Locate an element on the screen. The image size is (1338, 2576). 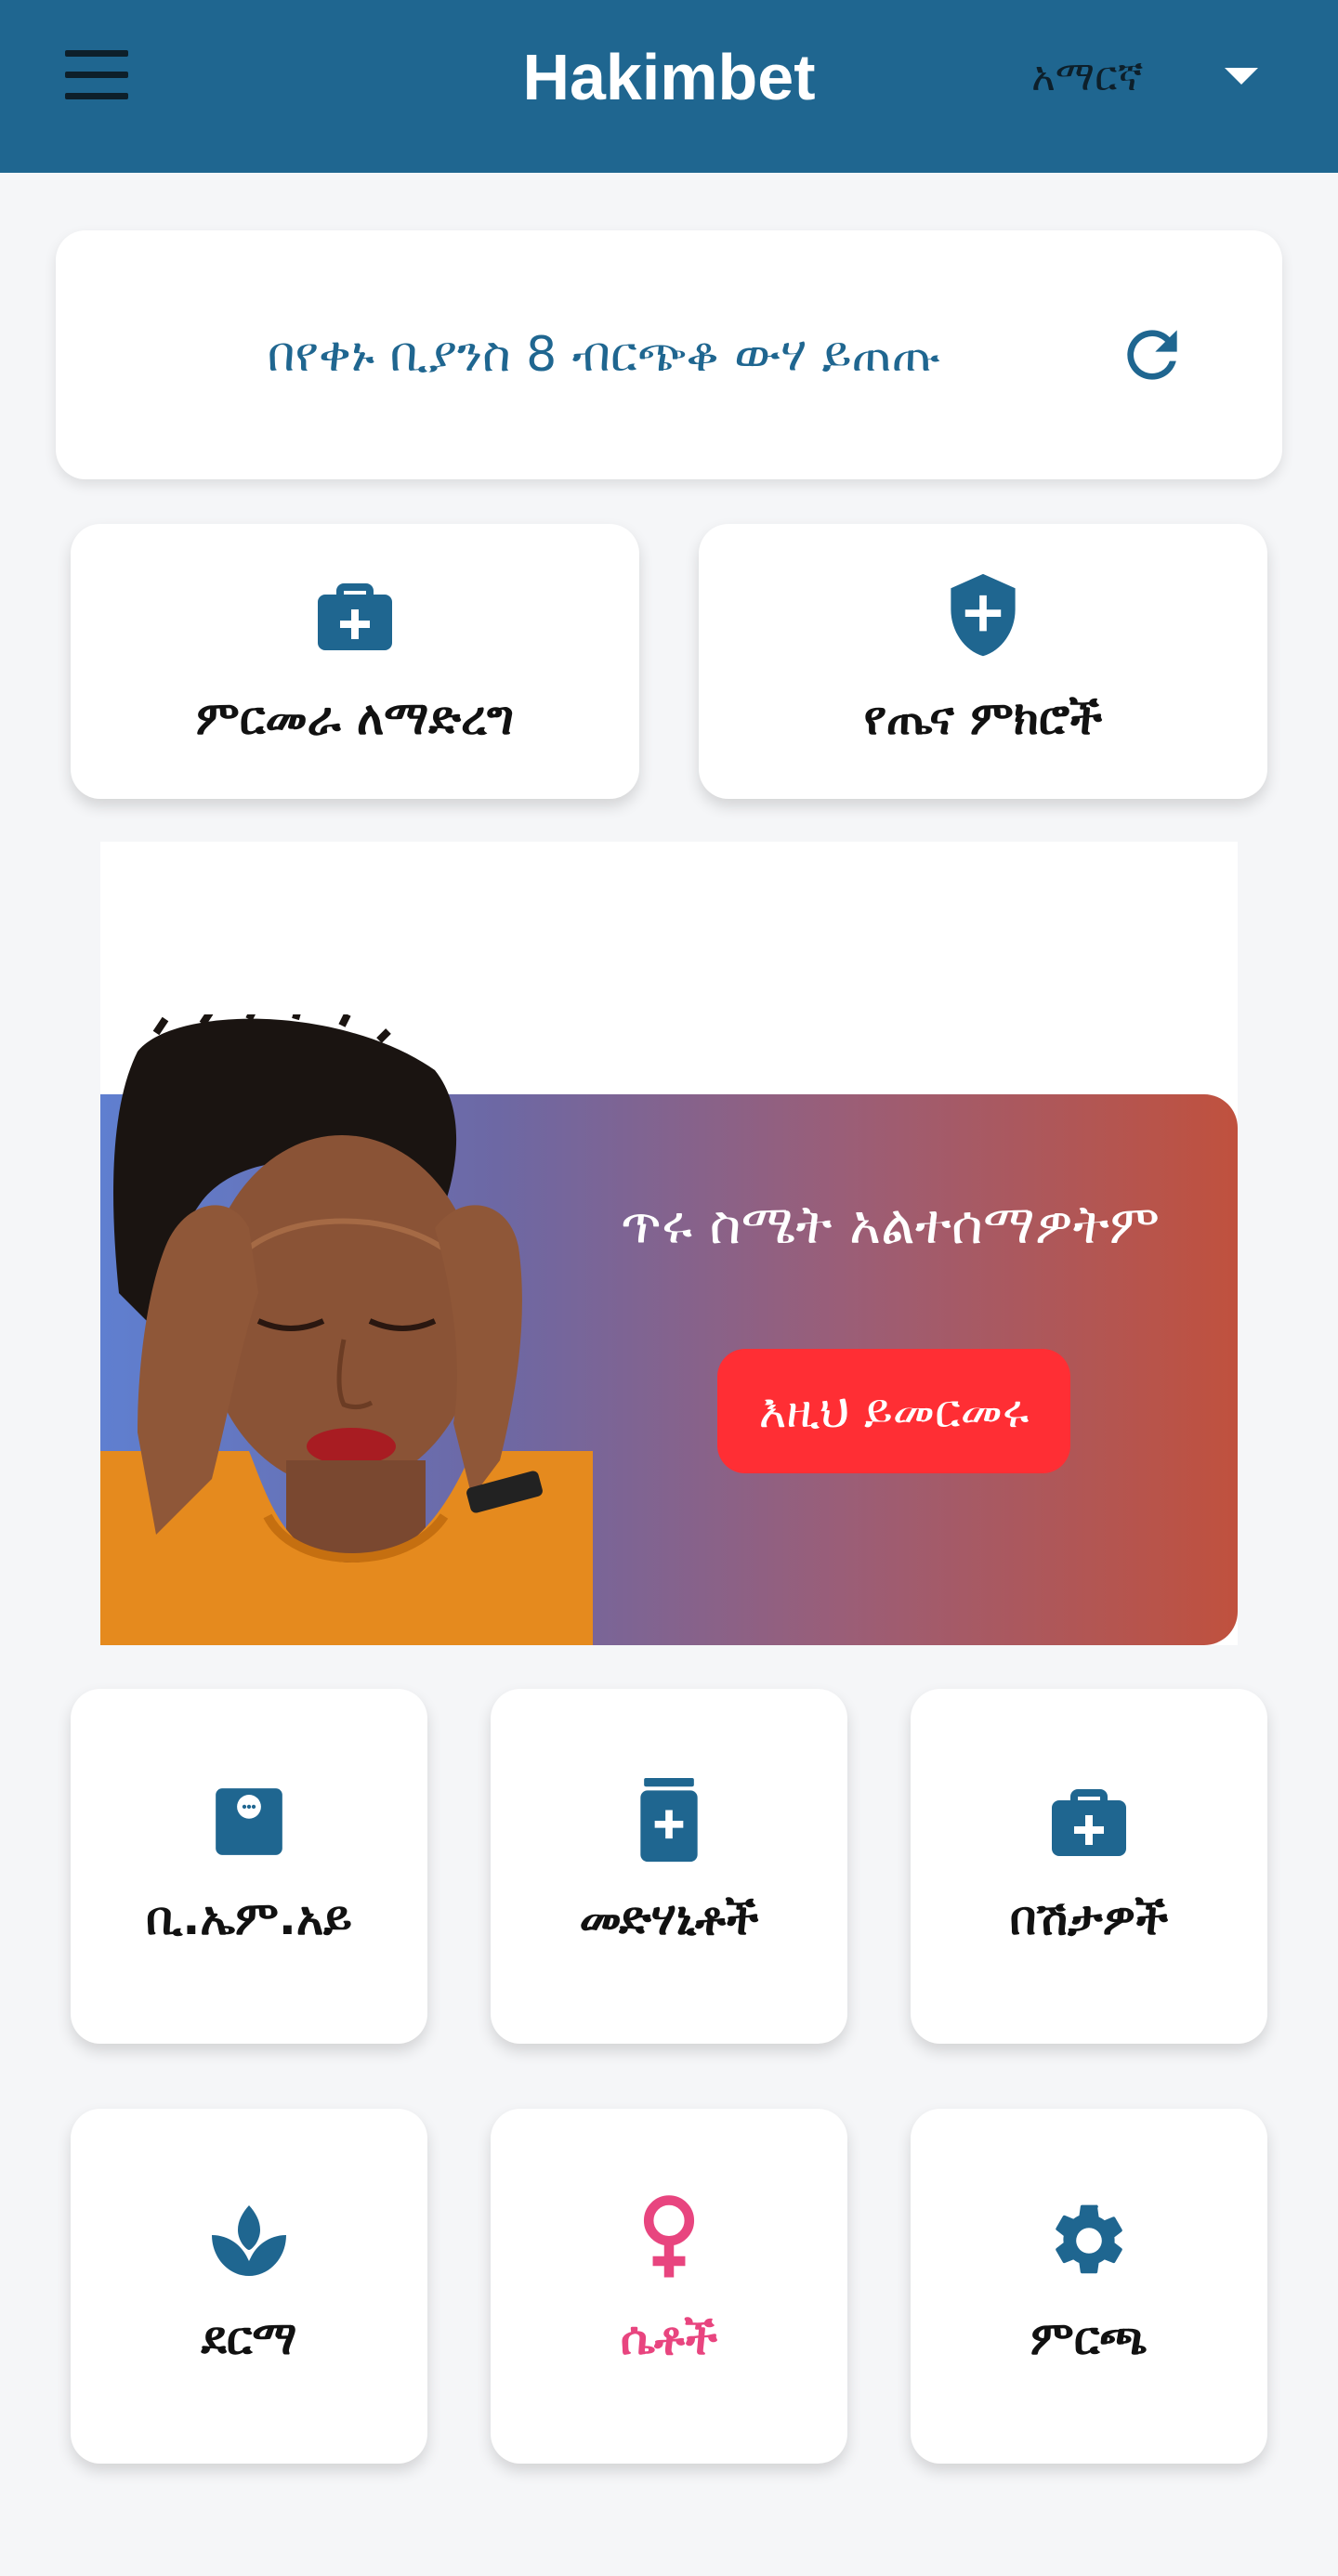
daily-tip-text: በየቀኑ ቢያንስ 8 ብርጭቆ ውሃ ይጠጡ is located at coordinates (604, 355).